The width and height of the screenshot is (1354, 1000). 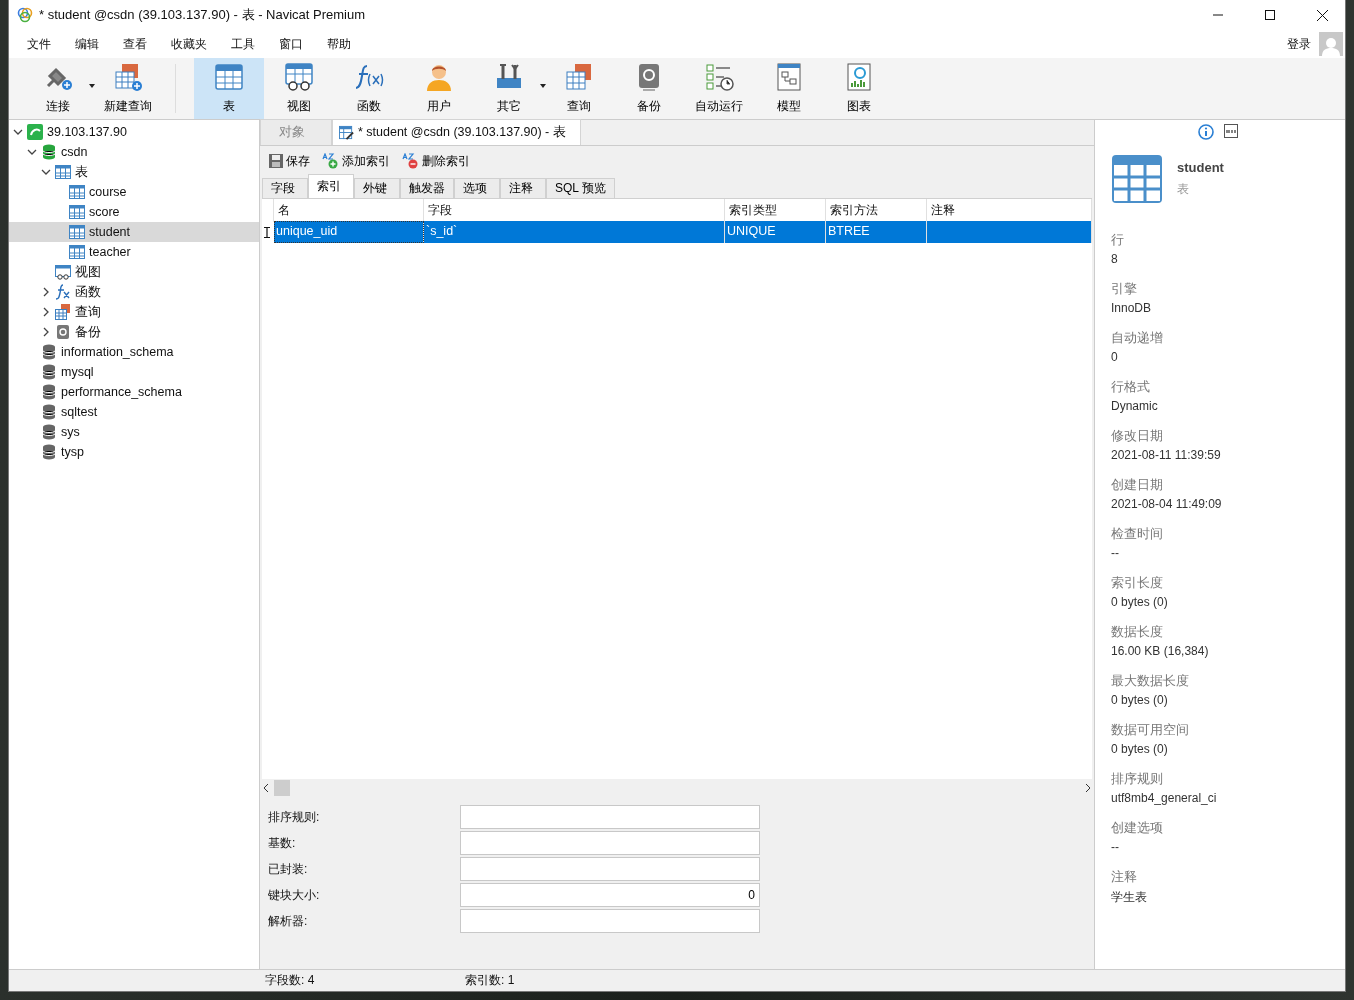 I want to click on property-value: utf8mb4_general_ci, so click(x=1164, y=798).